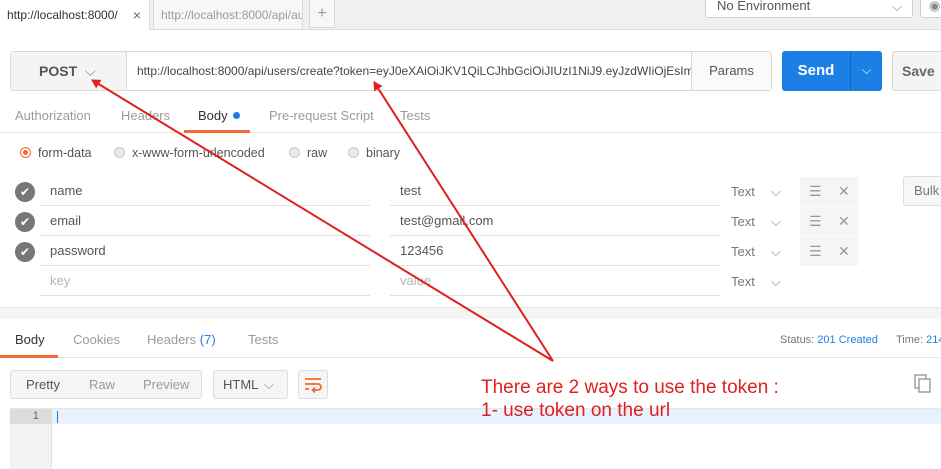  I want to click on tab-tests: Tests, so click(415, 116).